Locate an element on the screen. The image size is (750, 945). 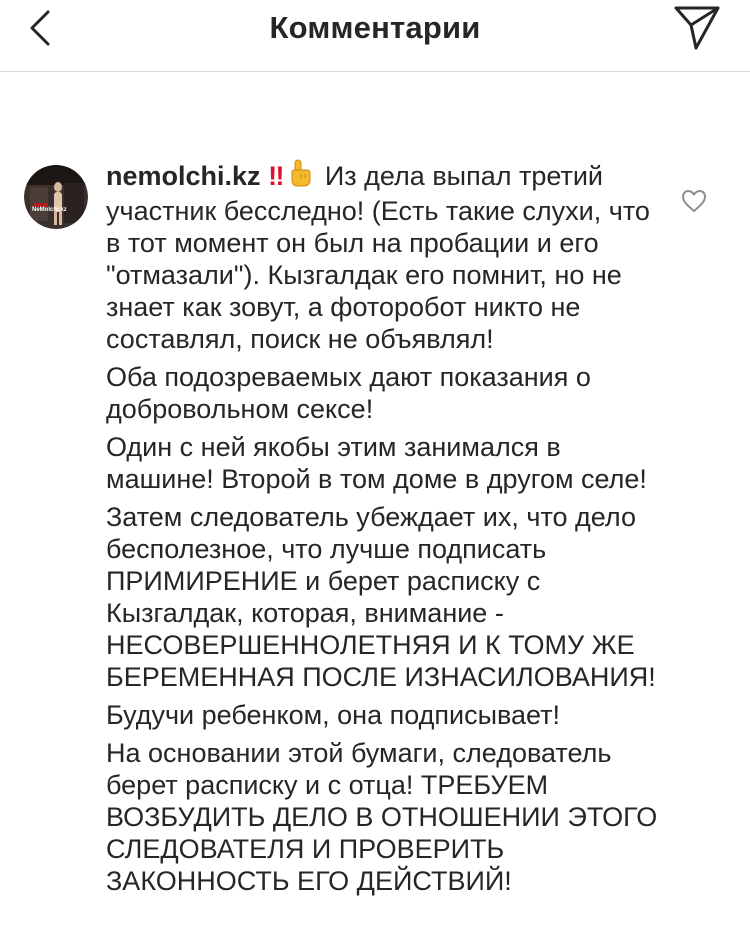
username-link: nemolchi.kz is located at coordinates (183, 176).